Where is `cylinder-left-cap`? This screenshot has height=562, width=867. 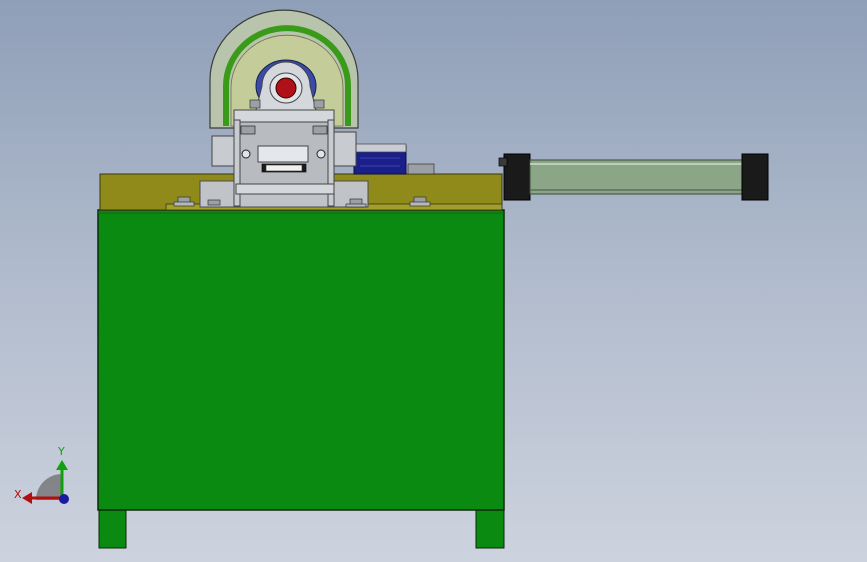
cylinder-left-cap is located at coordinates (517, 177).